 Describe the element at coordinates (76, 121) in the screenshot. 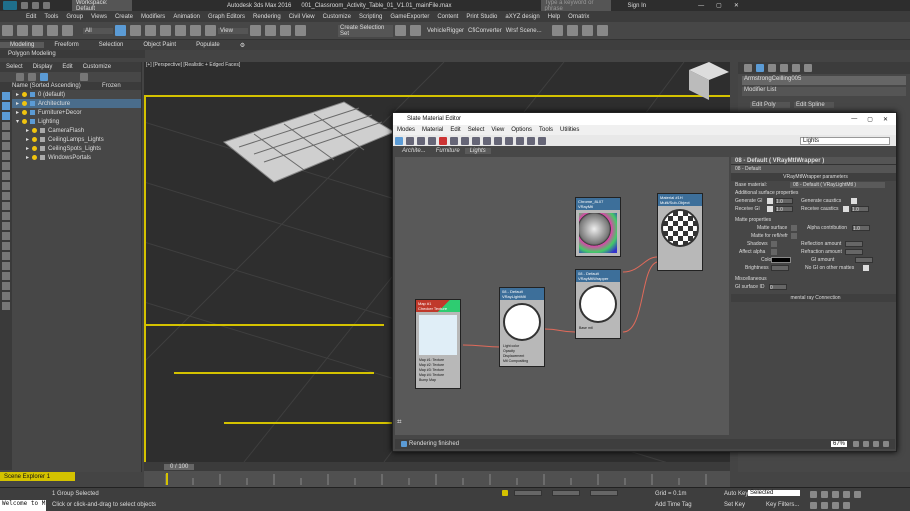

I see `tree-item: ▾ Lighting` at that location.